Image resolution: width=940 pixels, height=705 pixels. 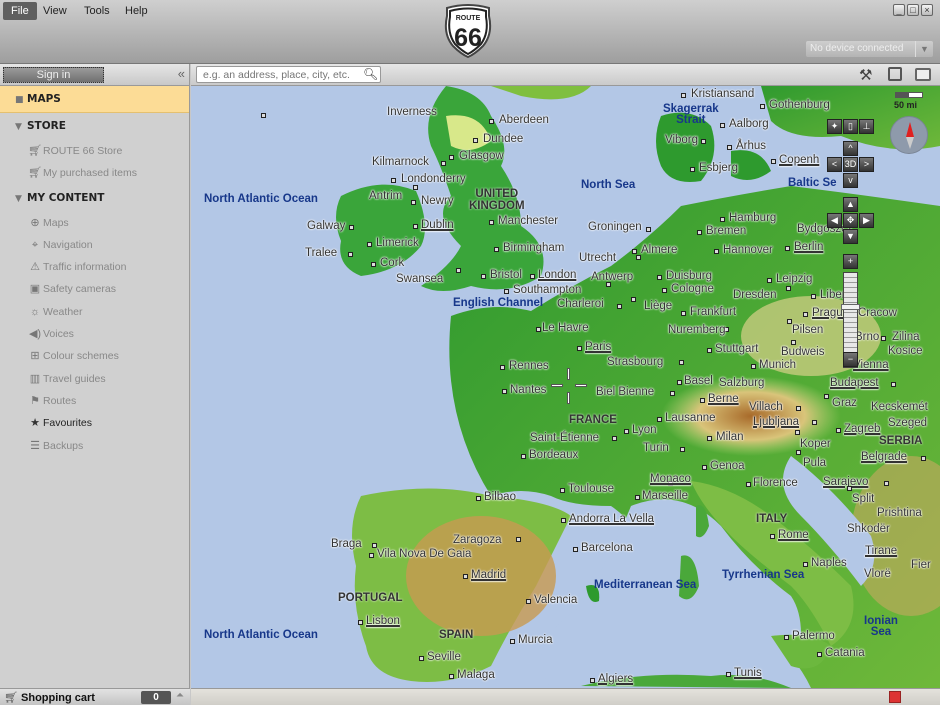 What do you see at coordinates (94, 198) in the screenshot?
I see `section-my-content: ▼ MY CONTENT` at bounding box center [94, 198].